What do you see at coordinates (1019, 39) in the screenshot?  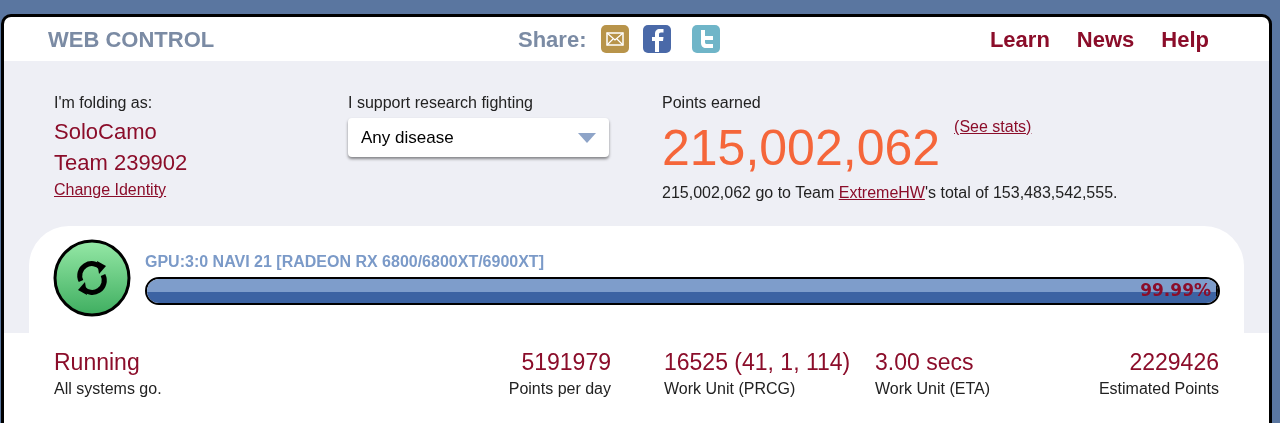 I see `nav-link: Learn` at bounding box center [1019, 39].